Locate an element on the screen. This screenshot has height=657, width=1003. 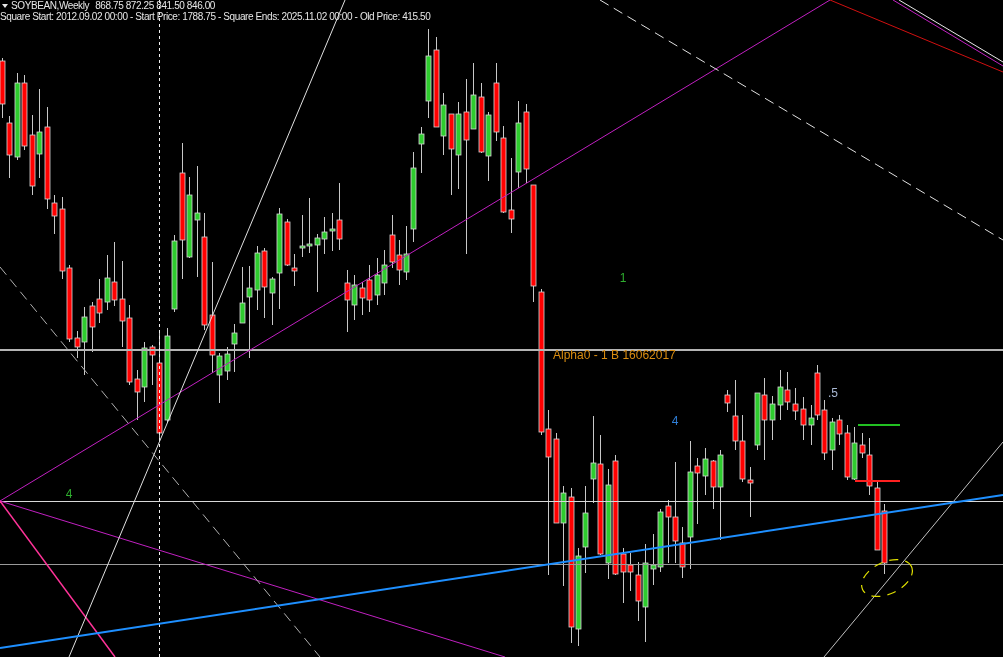
square-info-text: Square Start: 2012.09.02 00:00 - Start Price: 1788.75 - Square Ends: 2025.11.02 00:00 - Old Price: 415.50 is located at coordinates (215, 16).